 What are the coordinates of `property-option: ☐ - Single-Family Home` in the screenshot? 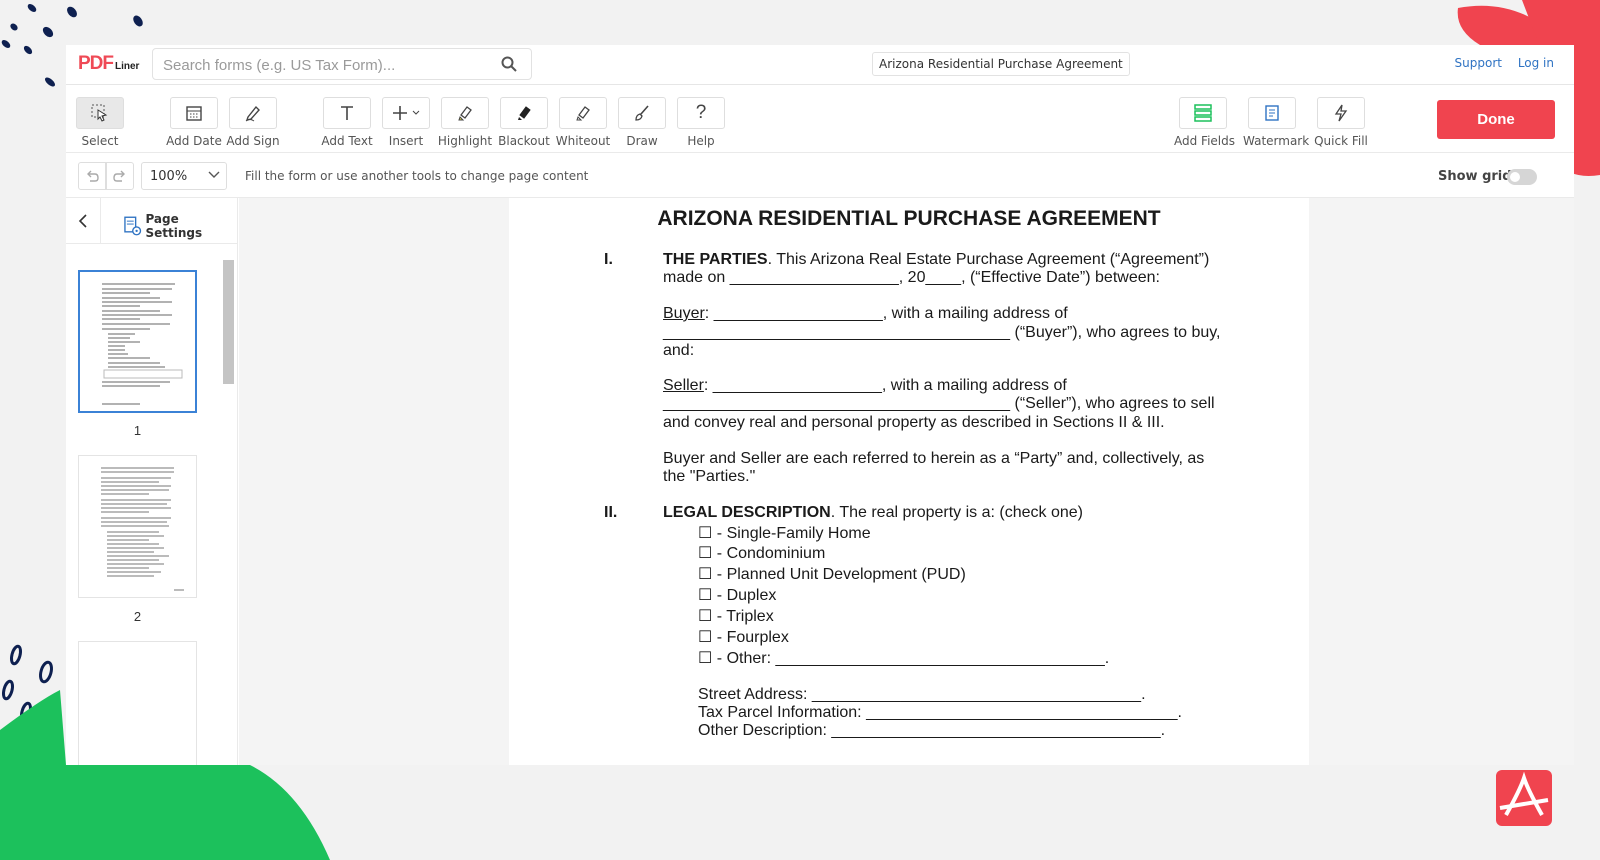 It's located at (784, 534).